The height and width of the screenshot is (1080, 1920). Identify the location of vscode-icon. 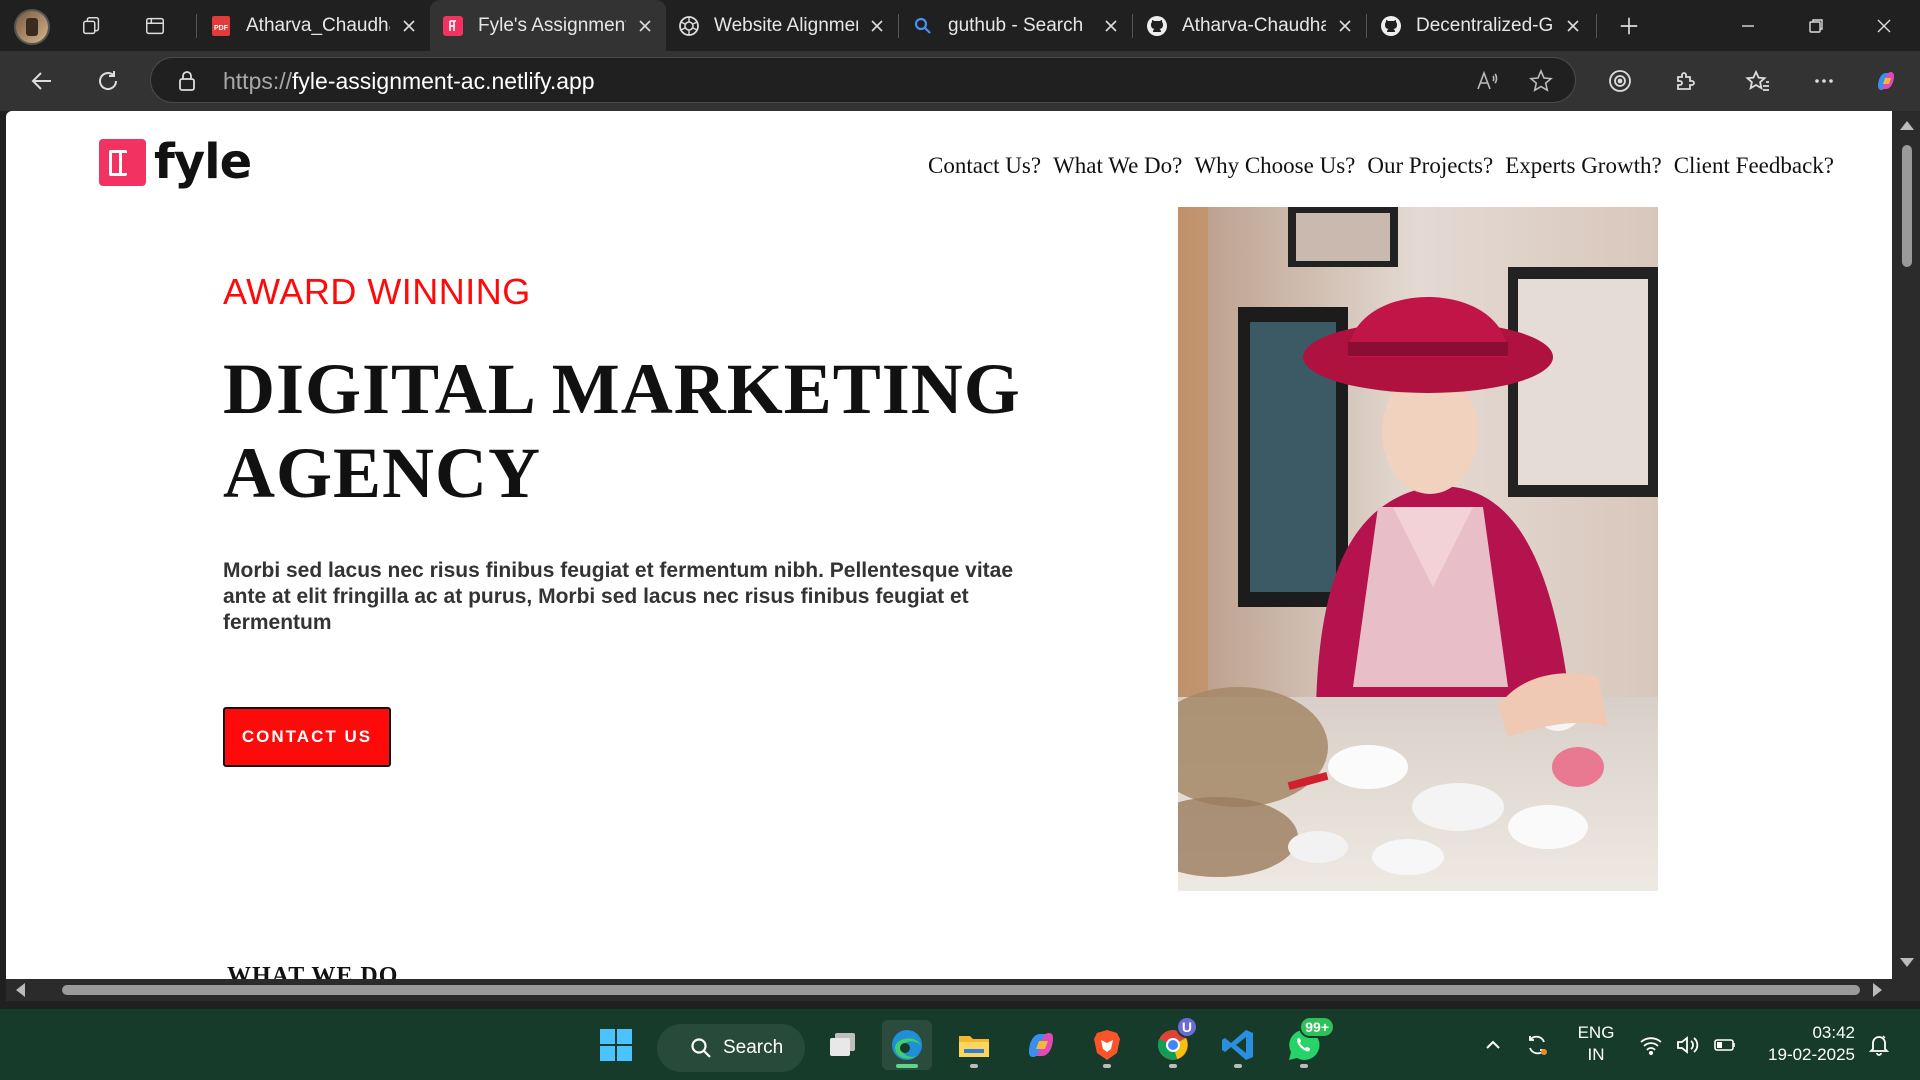
(1238, 1045).